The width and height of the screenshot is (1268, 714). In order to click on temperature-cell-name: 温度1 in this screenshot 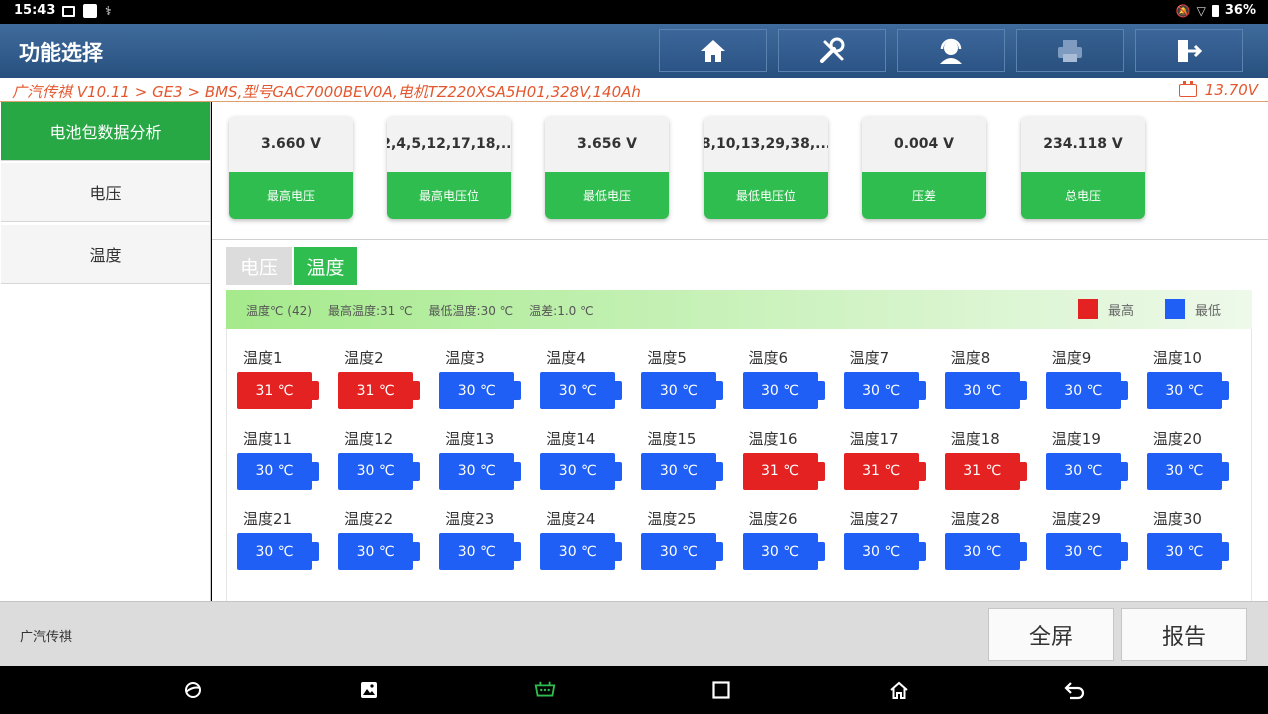, I will do `click(263, 358)`.